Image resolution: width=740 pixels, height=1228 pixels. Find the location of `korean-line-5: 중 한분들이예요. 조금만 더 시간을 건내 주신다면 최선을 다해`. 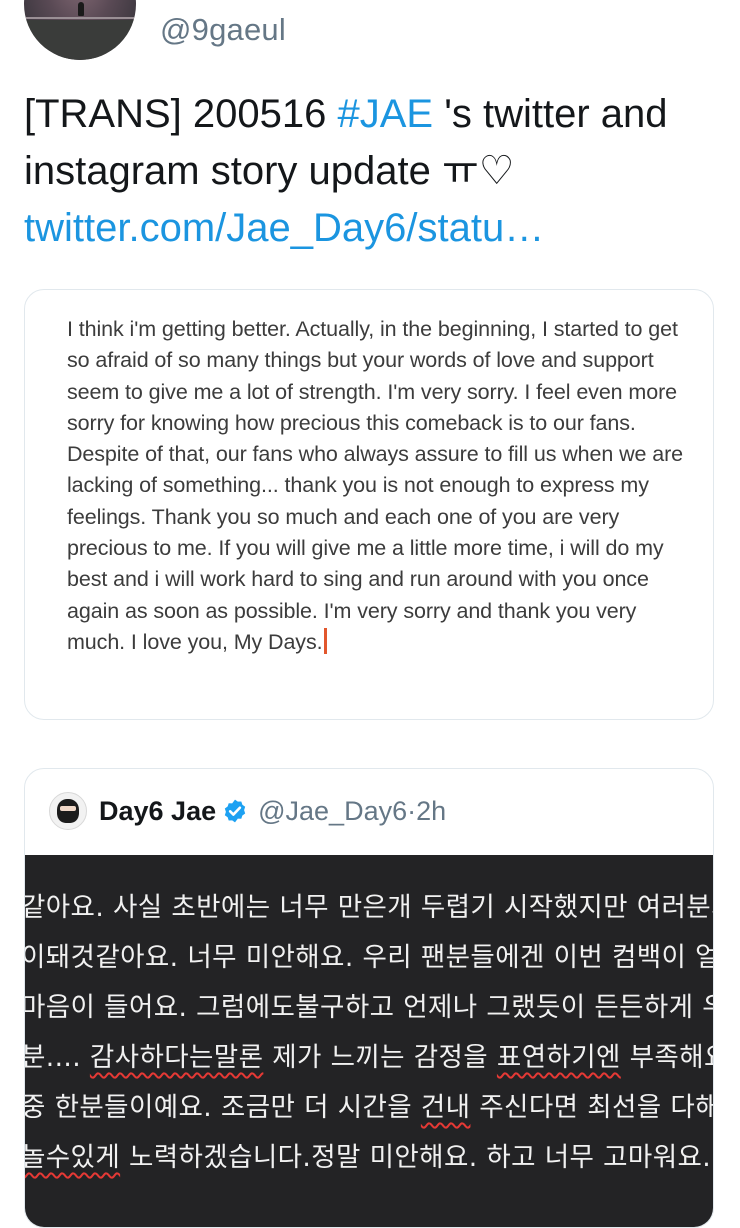

korean-line-5: 중 한분들이예요. 조금만 더 시간을 건내 주신다면 최선을 다해 is located at coordinates (369, 1104).